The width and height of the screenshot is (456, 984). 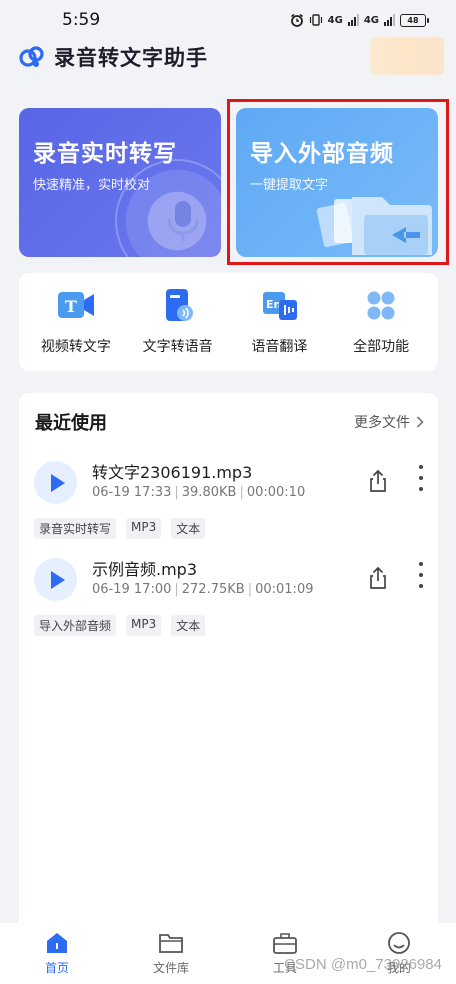 I want to click on chevron-right-icon, so click(x=420, y=422).